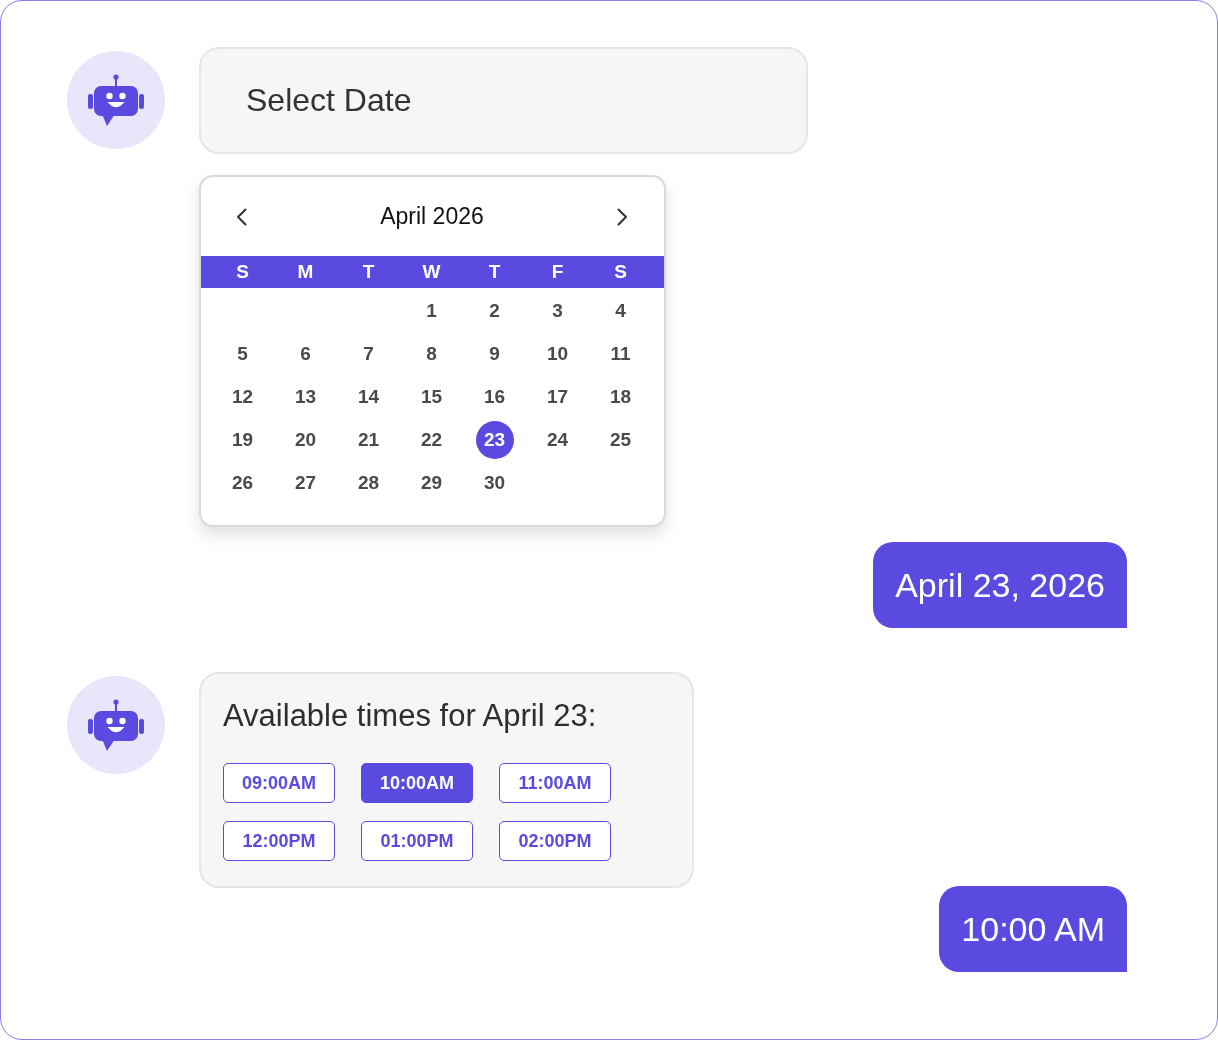  I want to click on calendar-day: 28, so click(368, 482).